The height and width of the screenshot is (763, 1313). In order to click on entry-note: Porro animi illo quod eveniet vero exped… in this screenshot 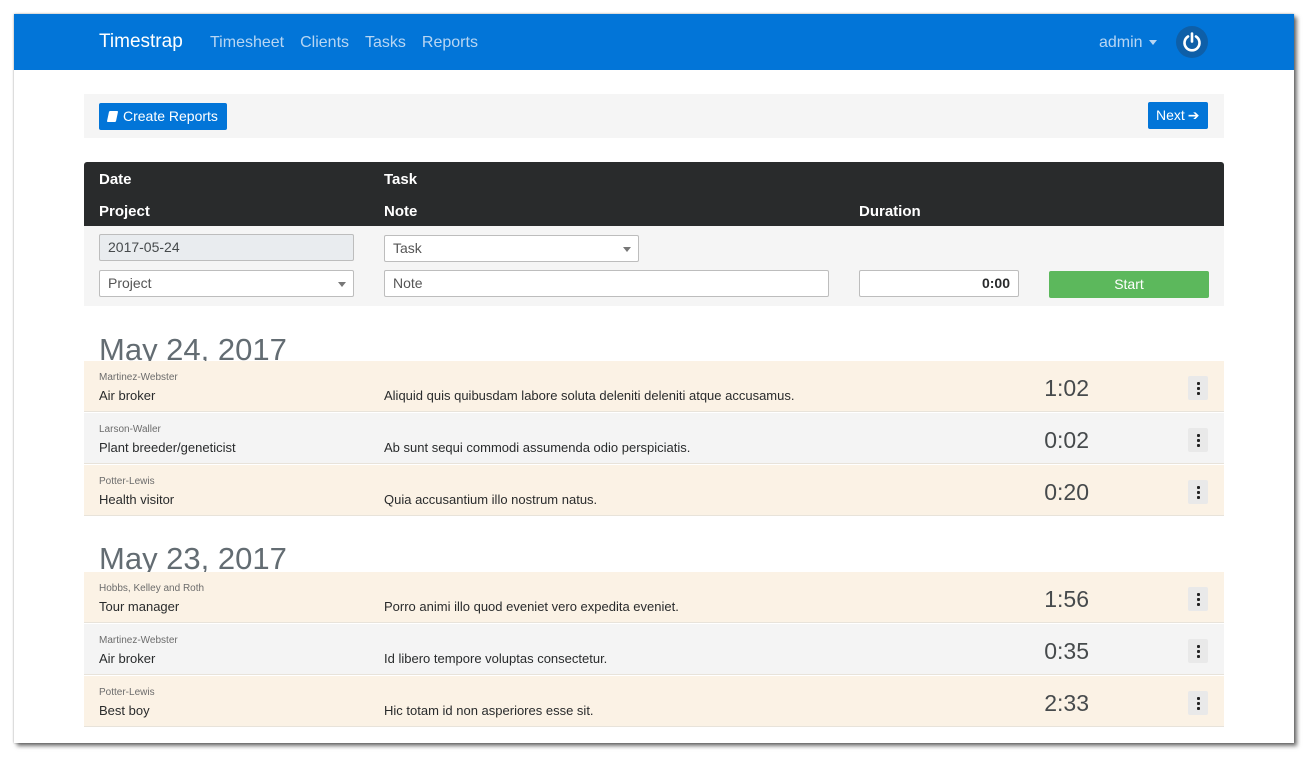, I will do `click(531, 606)`.